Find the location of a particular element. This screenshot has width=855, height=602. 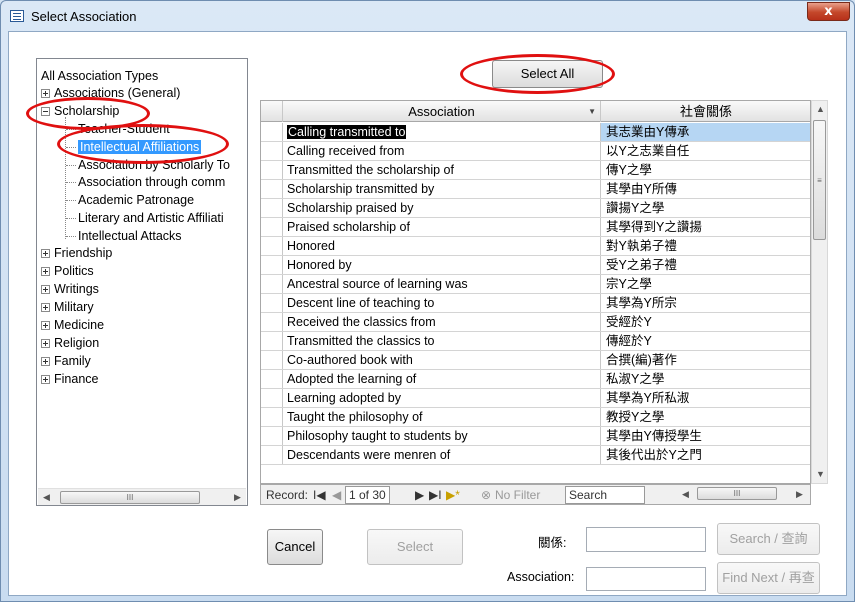

tree-child-intellectual-attacks: Intellectual Attacks is located at coordinates (124, 236).